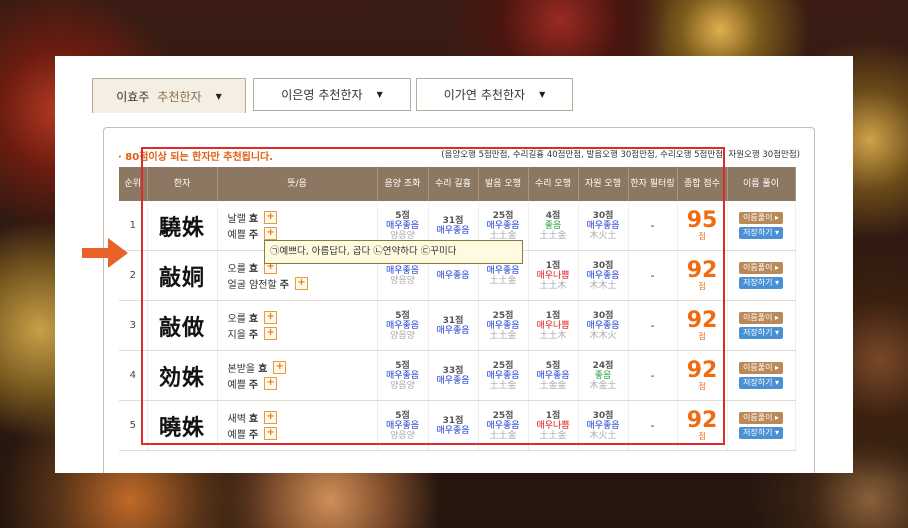 Image resolution: width=908 pixels, height=528 pixels. Describe the element at coordinates (553, 425) in the screenshot. I see `score-cell: 1점 매우나쁨 土土金` at that location.